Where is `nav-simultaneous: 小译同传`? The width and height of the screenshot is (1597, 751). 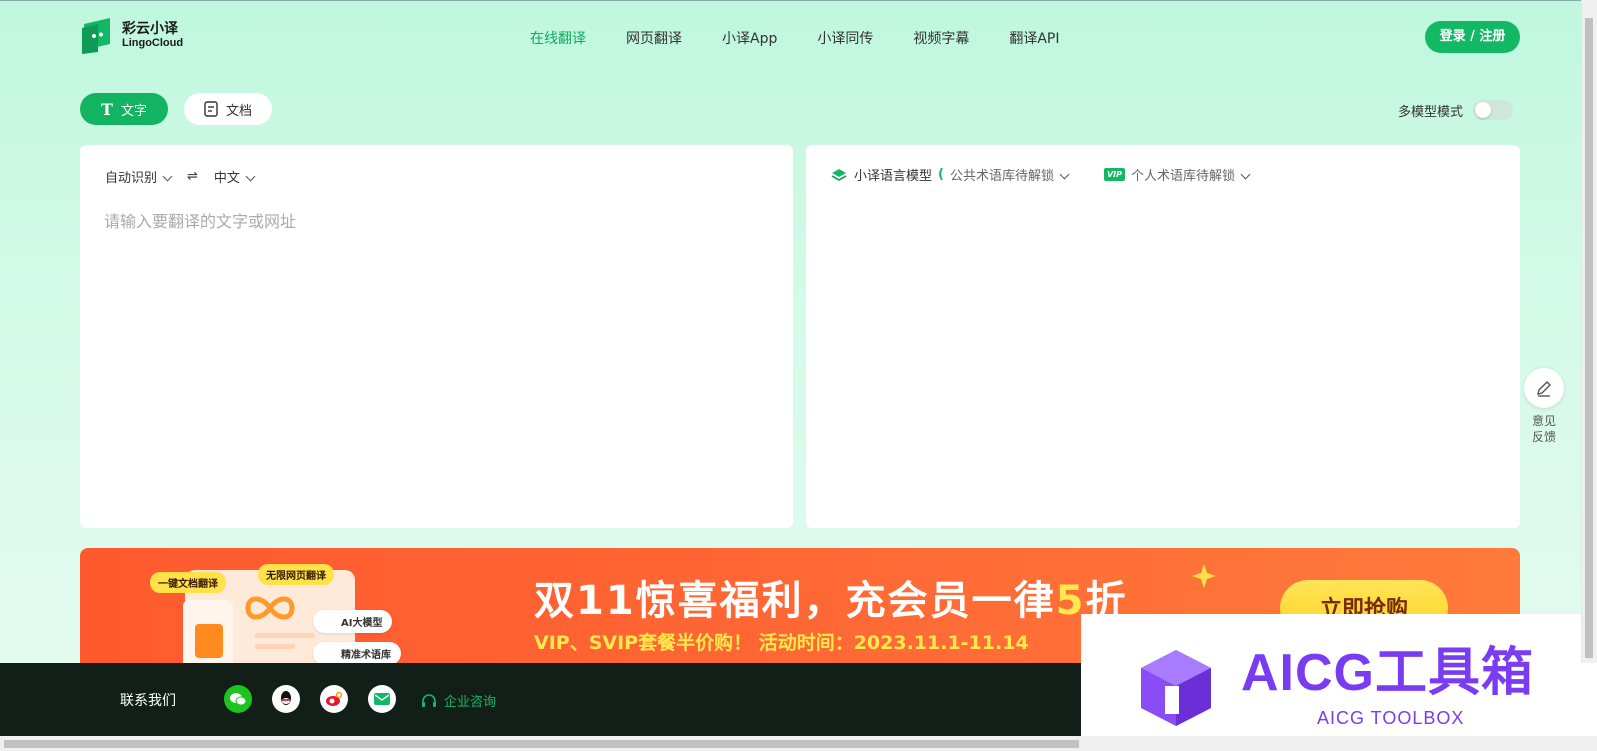 nav-simultaneous: 小译同传 is located at coordinates (845, 38).